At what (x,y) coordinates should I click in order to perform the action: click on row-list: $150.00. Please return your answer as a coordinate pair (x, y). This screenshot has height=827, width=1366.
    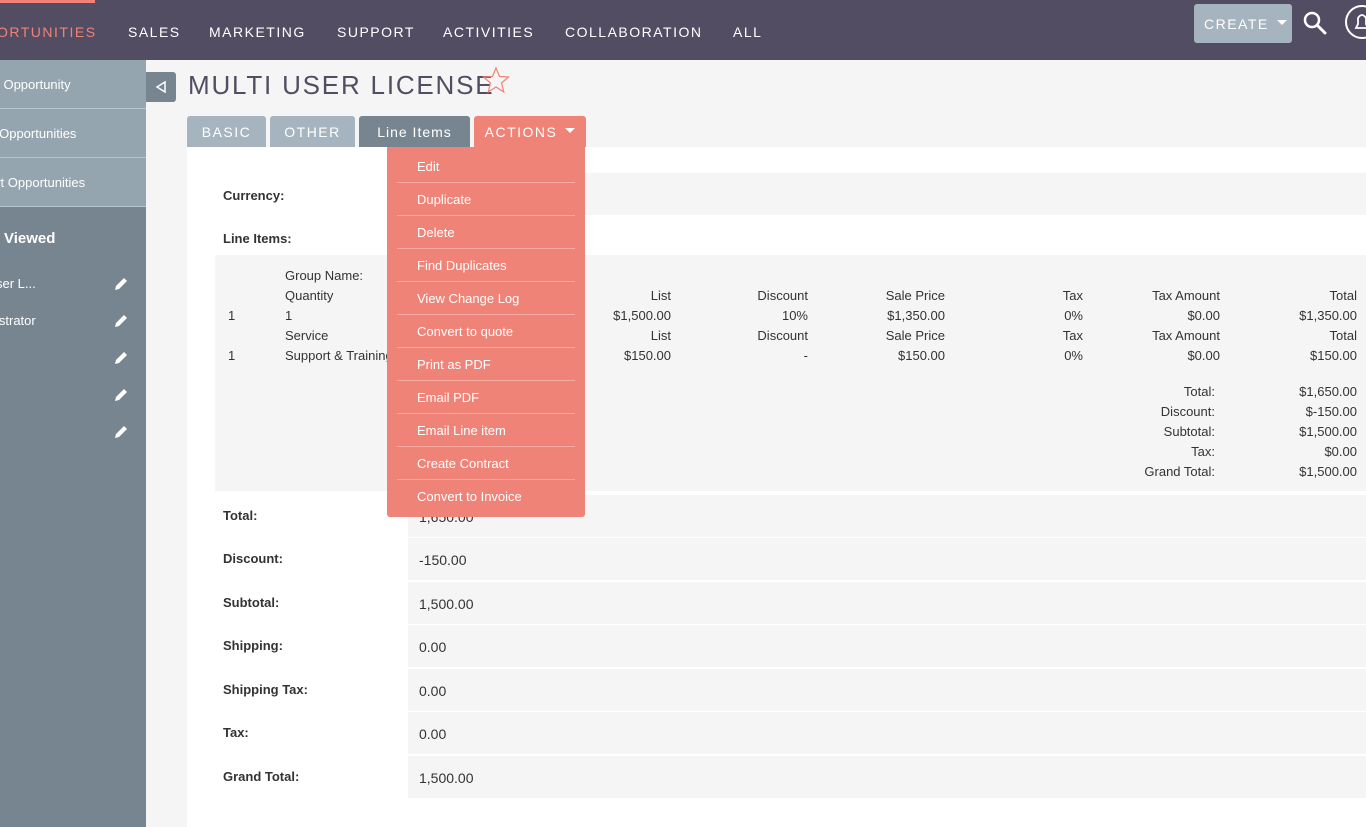
    Looking at the image, I should click on (647, 355).